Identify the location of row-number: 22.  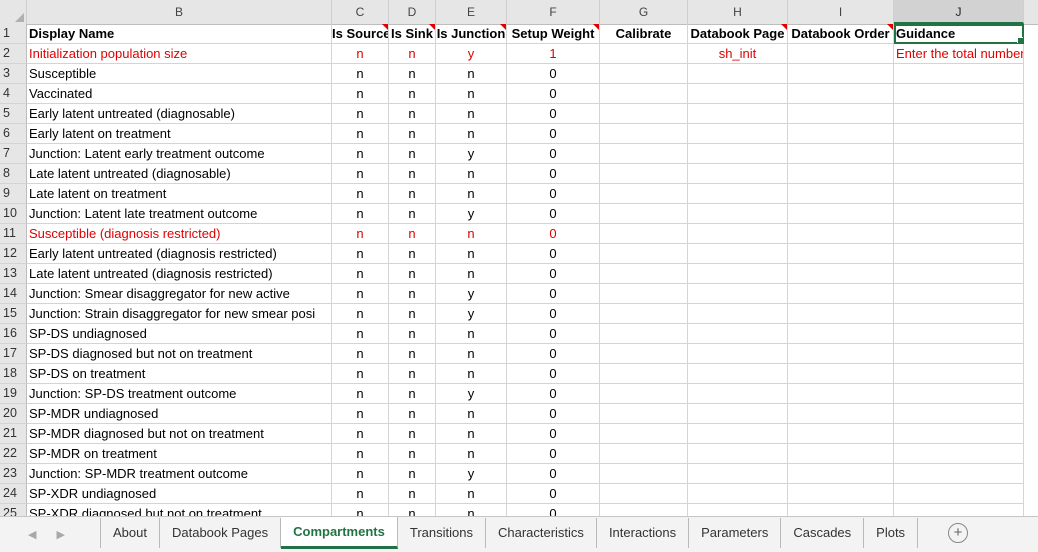
(13, 454).